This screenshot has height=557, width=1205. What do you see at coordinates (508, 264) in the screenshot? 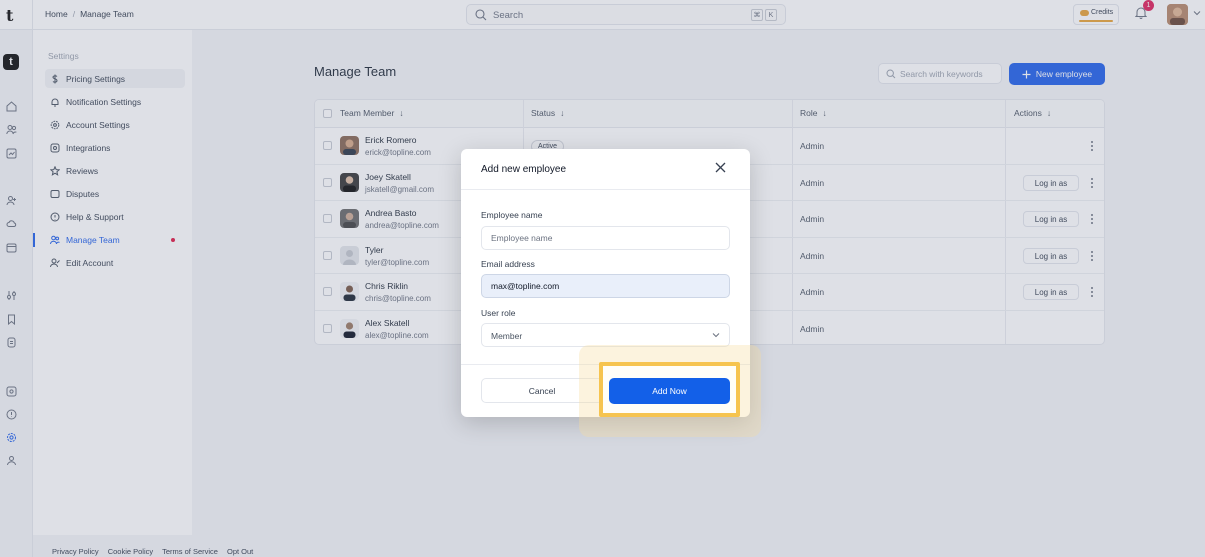
I see `email-label: Email address` at bounding box center [508, 264].